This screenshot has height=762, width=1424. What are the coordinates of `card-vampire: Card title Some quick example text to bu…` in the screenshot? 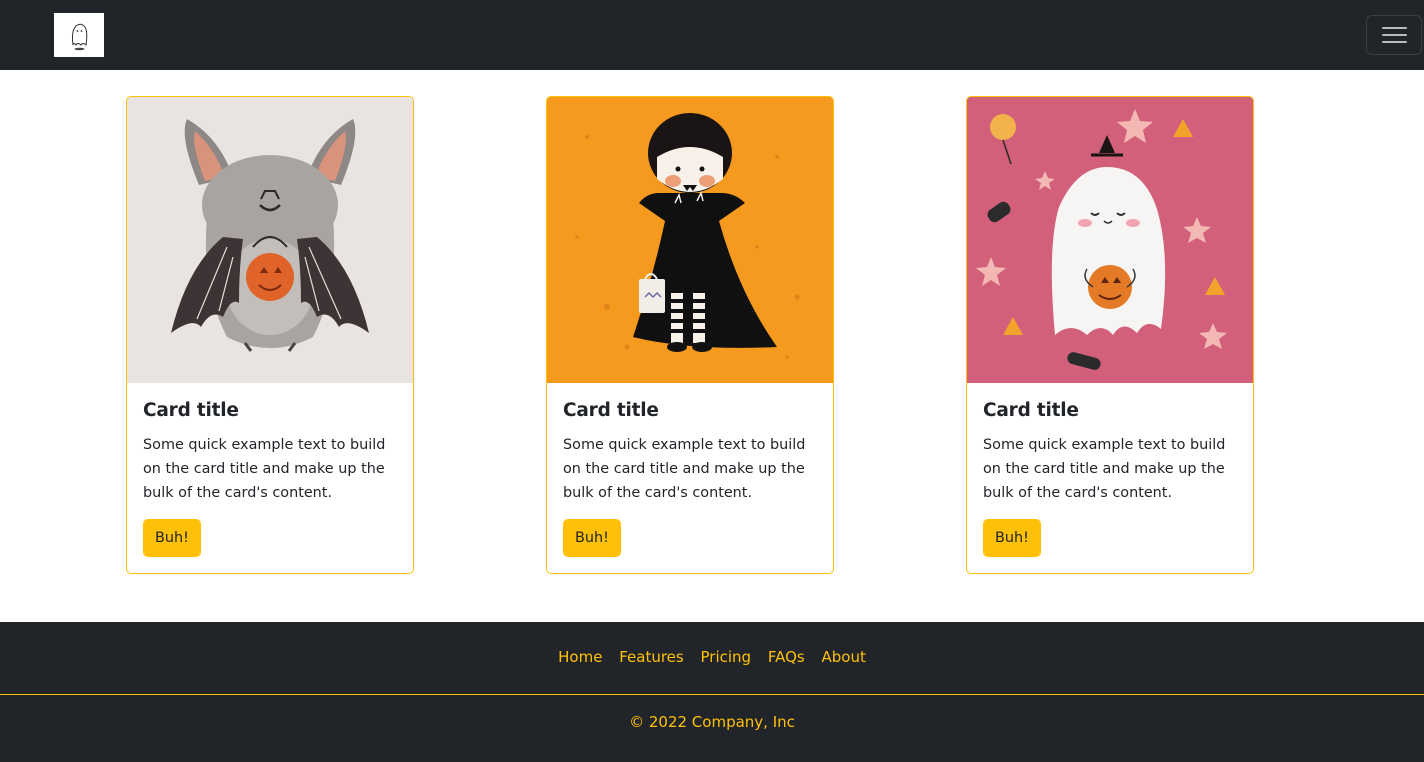 It's located at (690, 335).